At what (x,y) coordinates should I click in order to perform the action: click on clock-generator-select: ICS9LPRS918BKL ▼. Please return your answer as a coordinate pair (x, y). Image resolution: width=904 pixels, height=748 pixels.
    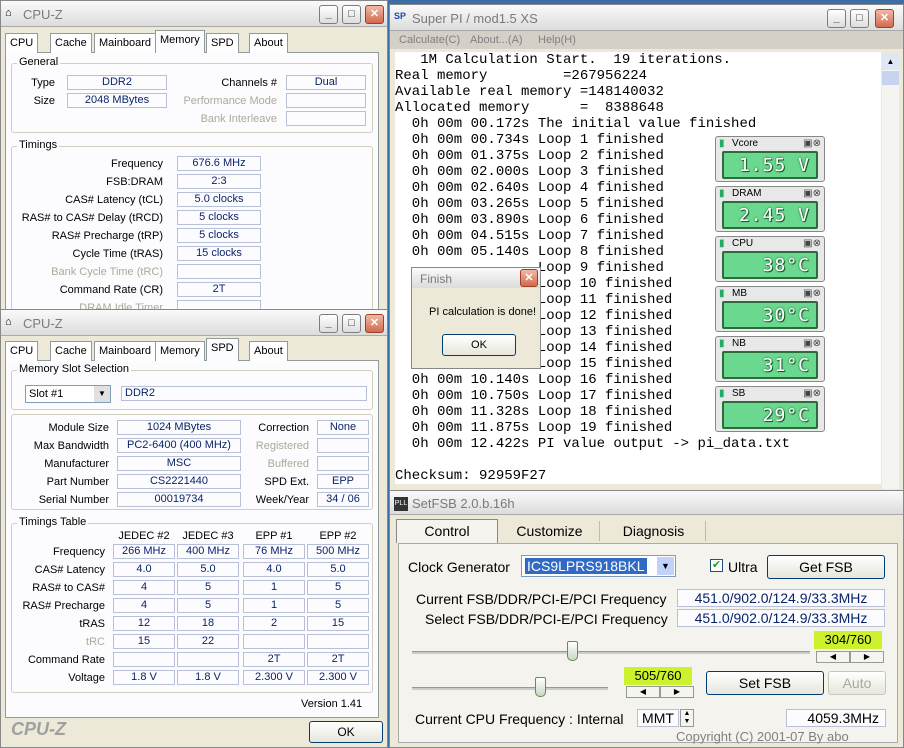
    Looking at the image, I should click on (598, 566).